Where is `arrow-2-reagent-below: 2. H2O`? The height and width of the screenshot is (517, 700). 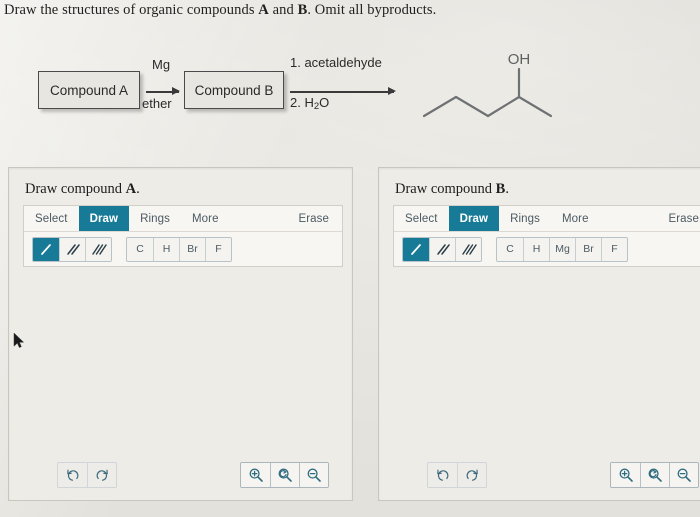 arrow-2-reagent-below: 2. H2O is located at coordinates (309, 103).